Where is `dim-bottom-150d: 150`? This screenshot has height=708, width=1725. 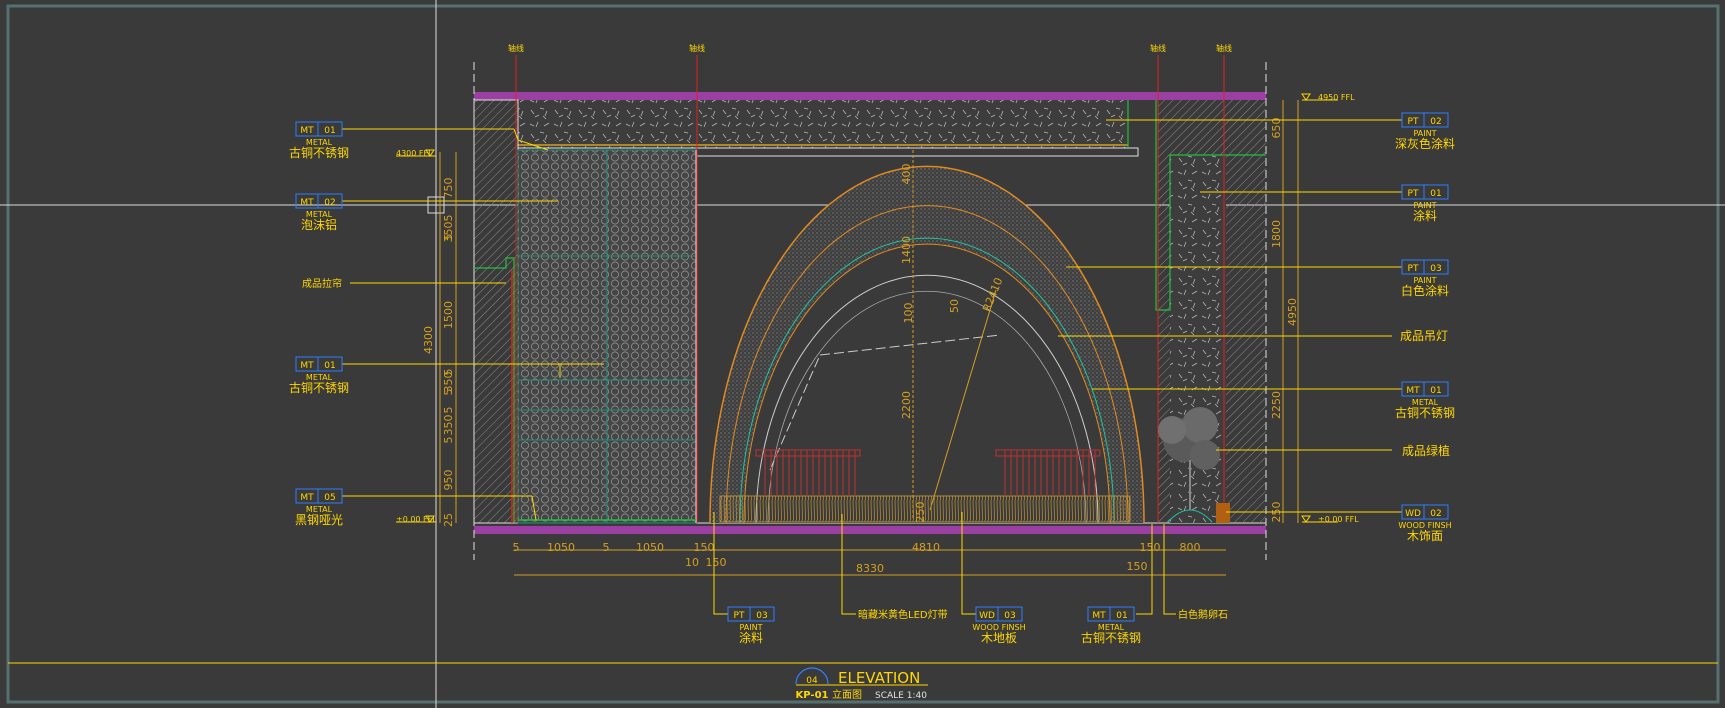
dim-bottom-150d: 150 is located at coordinates (1137, 566).